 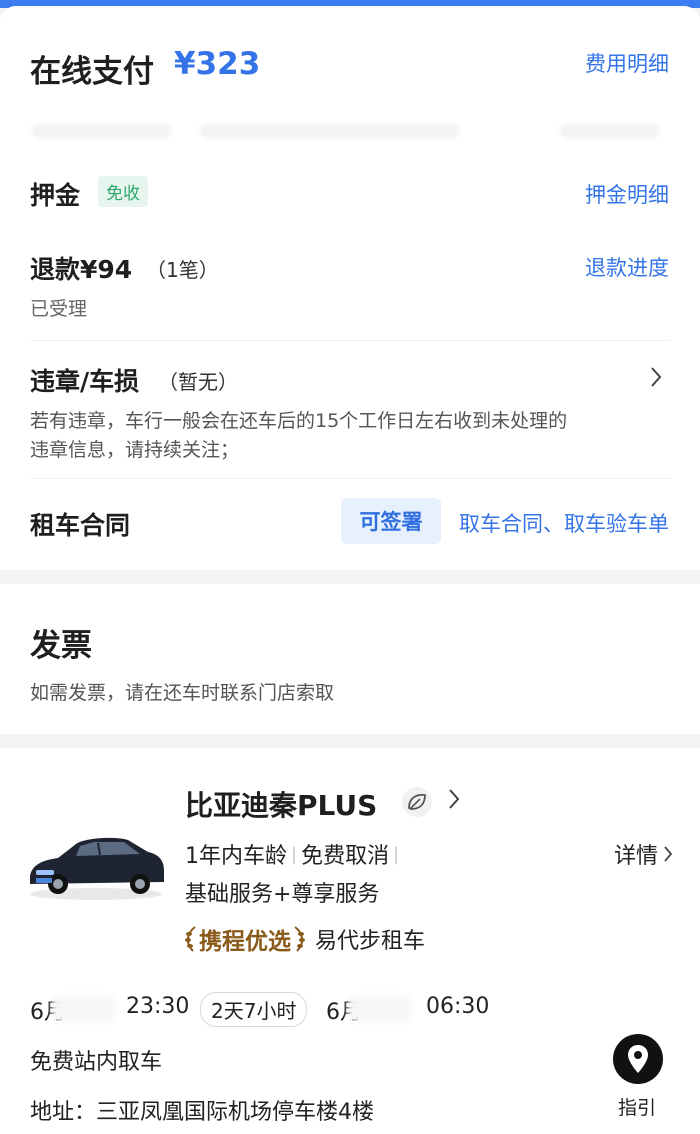 I want to click on violation-title: 违章/车损, so click(x=85, y=381).